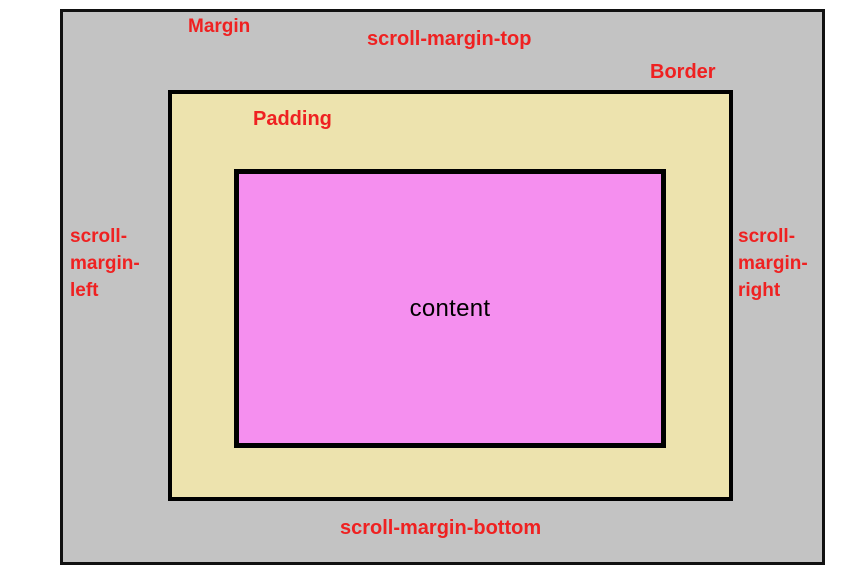 The width and height of the screenshot is (852, 587). I want to click on label-border: Border, so click(683, 72).